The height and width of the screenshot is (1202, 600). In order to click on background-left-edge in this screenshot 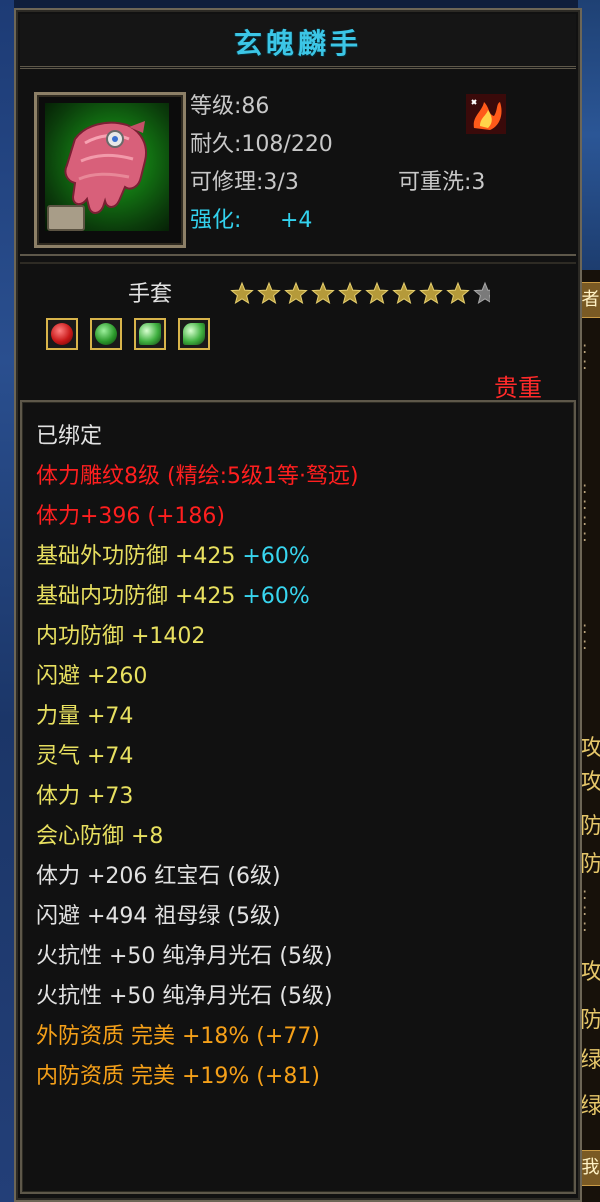, I will do `click(7, 601)`.